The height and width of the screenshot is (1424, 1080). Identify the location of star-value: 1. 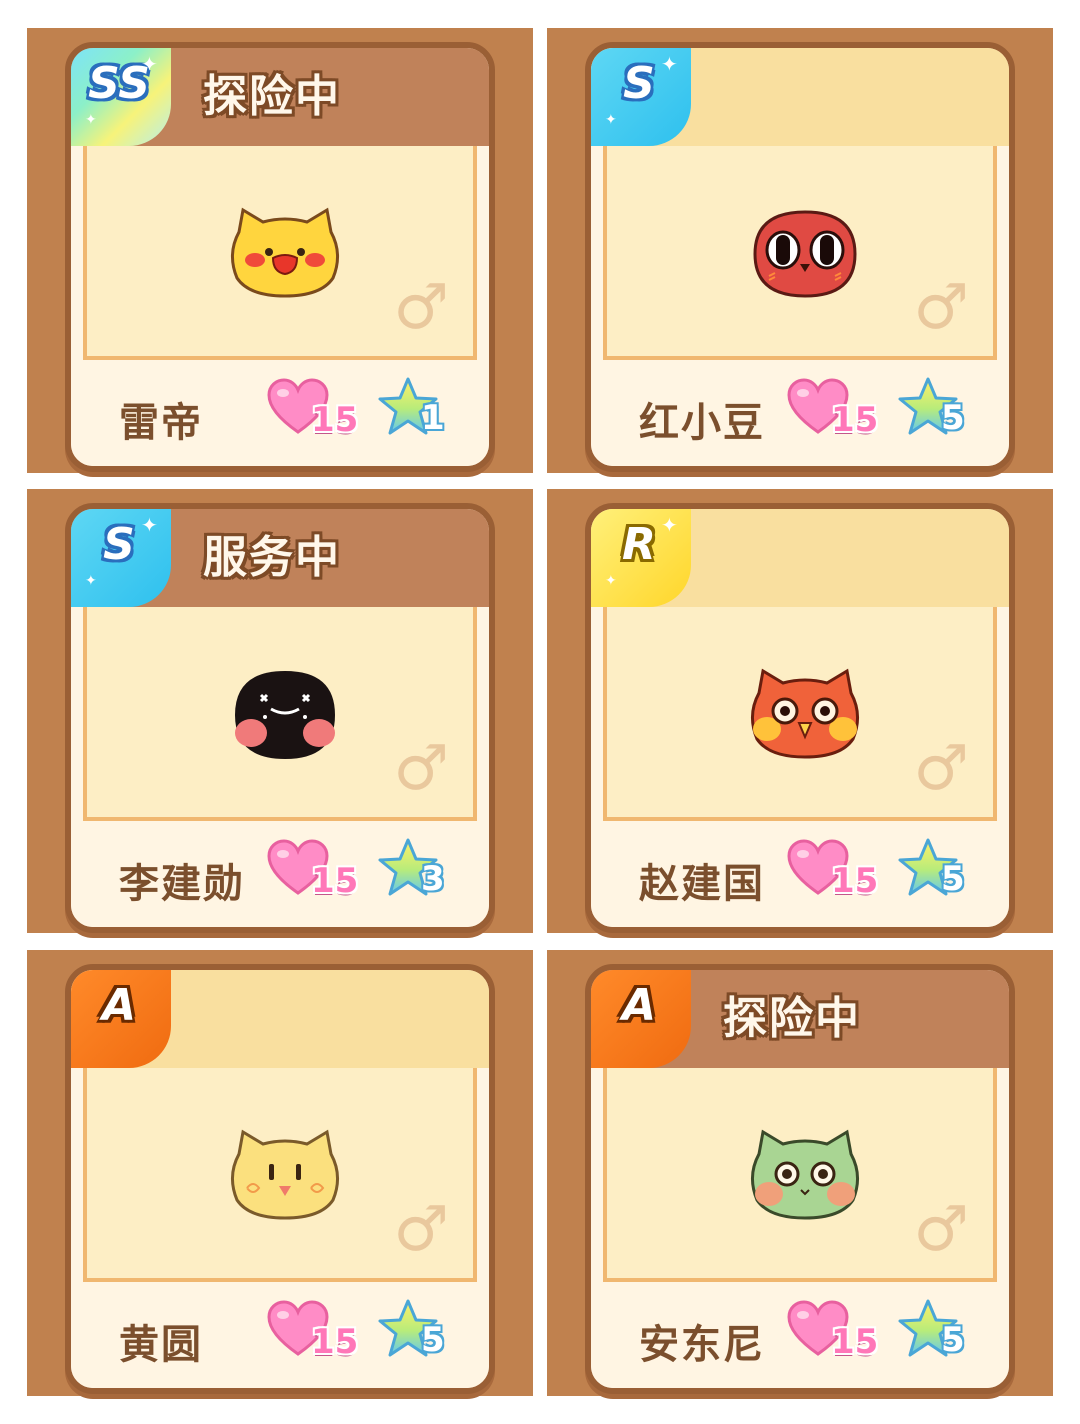
(433, 418).